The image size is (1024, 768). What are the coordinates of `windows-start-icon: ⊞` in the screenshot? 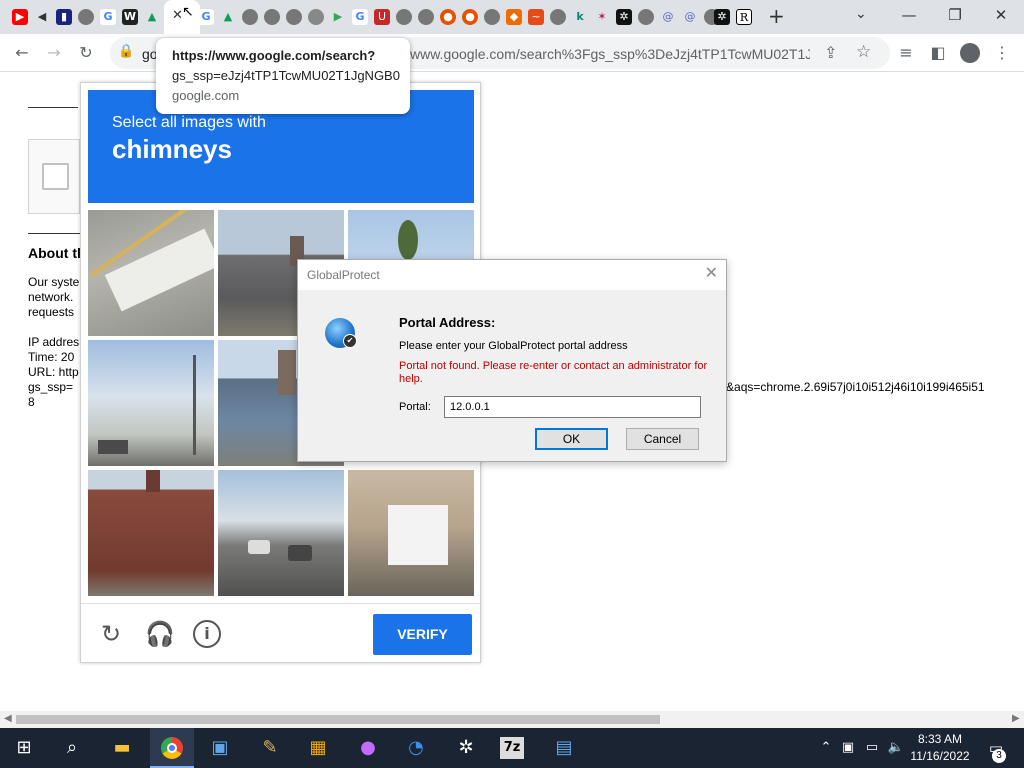 It's located at (24, 748).